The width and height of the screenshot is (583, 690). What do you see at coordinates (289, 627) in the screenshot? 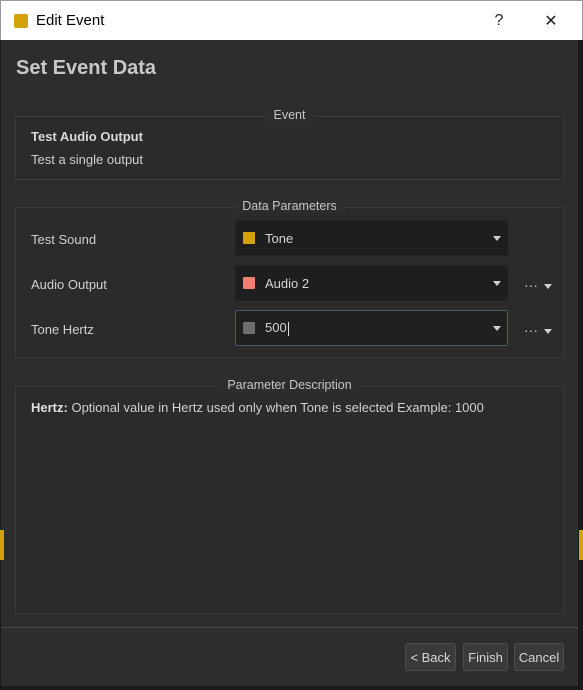
I see `footer-divider` at bounding box center [289, 627].